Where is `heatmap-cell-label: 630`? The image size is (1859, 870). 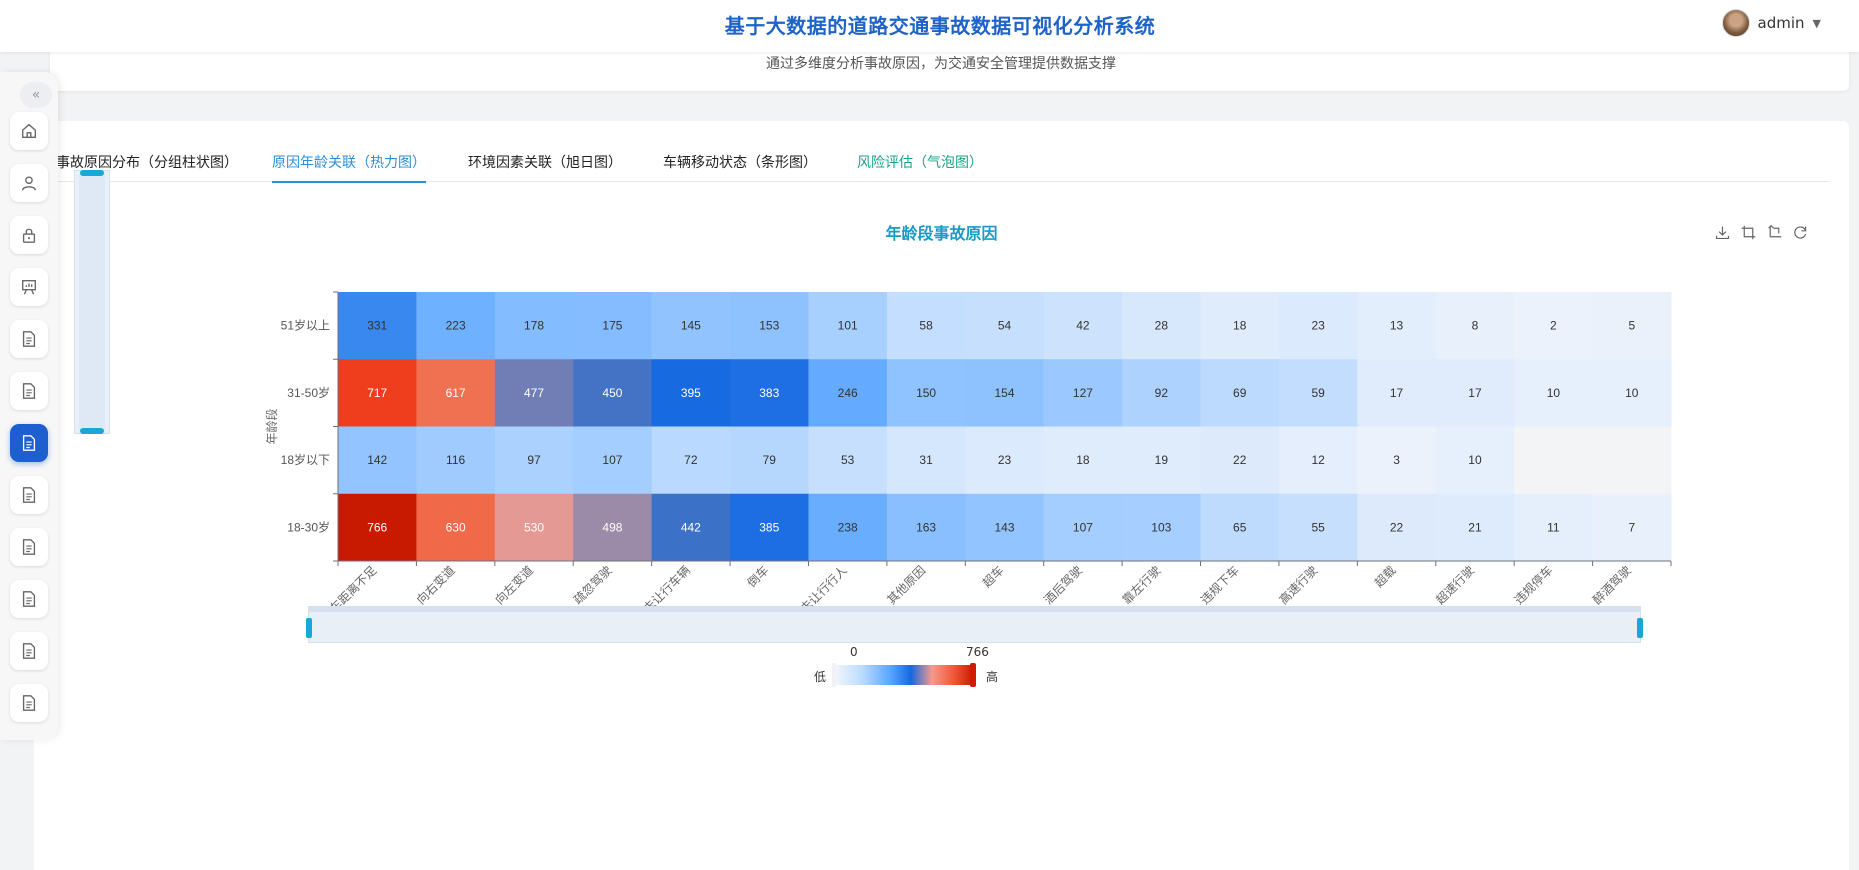
heatmap-cell-label: 630 is located at coordinates (456, 527).